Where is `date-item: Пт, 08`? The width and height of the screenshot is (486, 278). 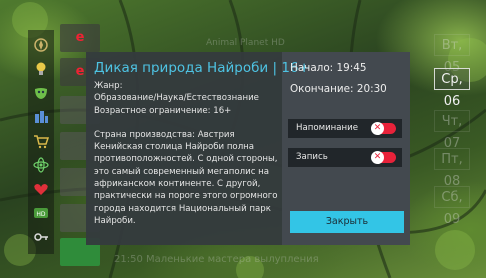 date-item: Пт, 08 is located at coordinates (452, 168).